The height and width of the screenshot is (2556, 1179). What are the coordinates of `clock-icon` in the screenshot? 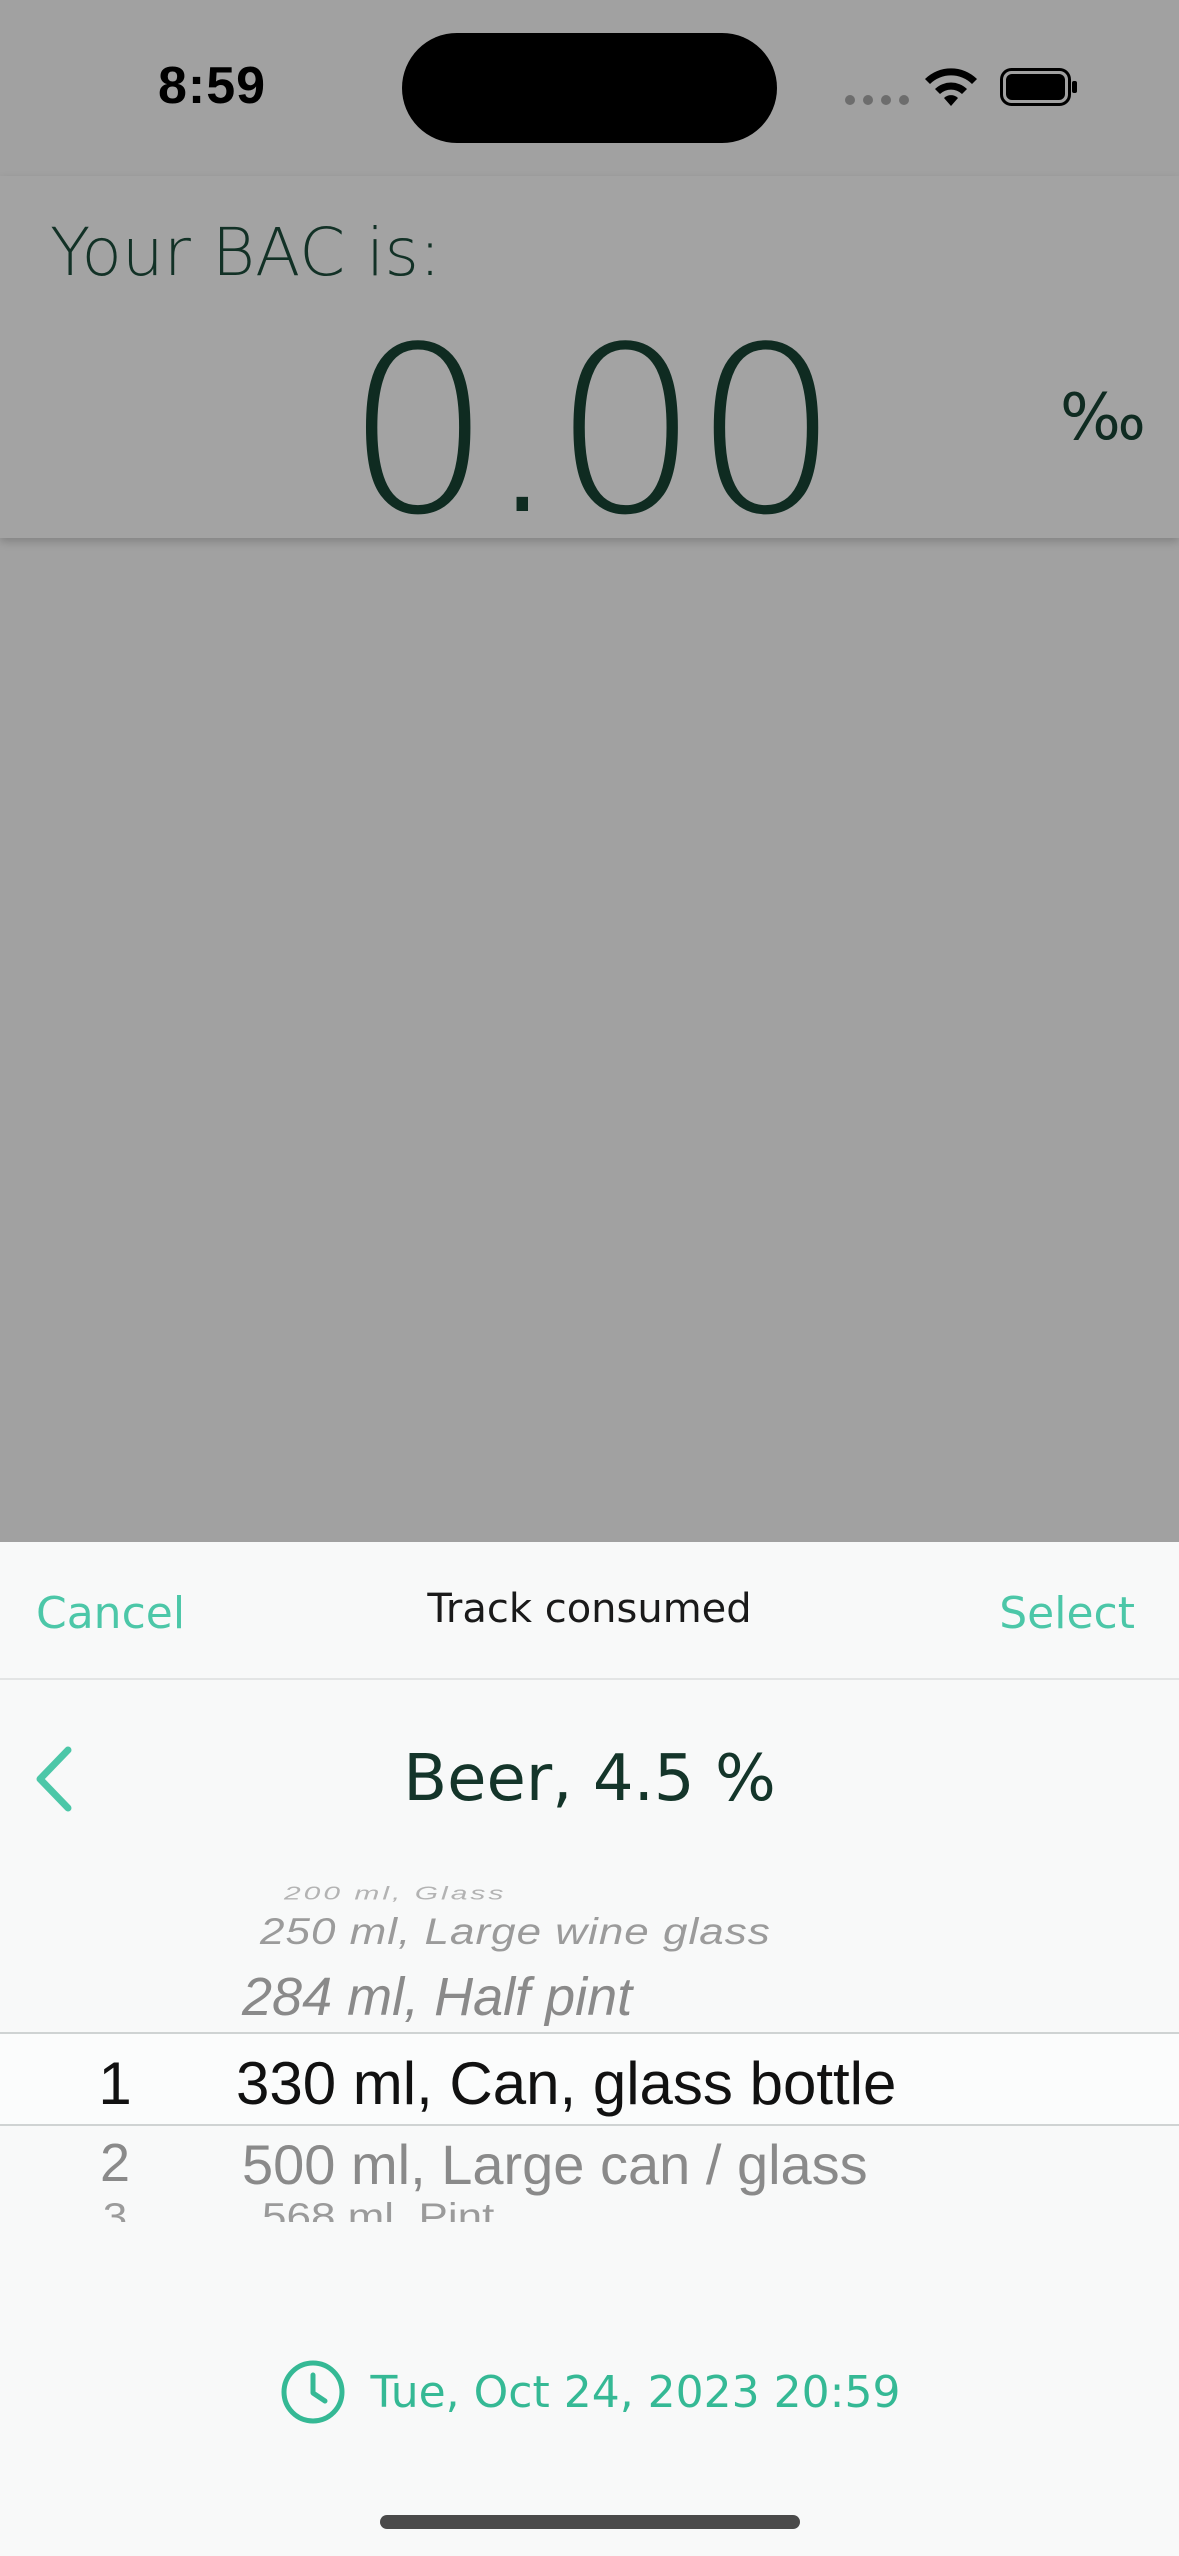 It's located at (313, 2392).